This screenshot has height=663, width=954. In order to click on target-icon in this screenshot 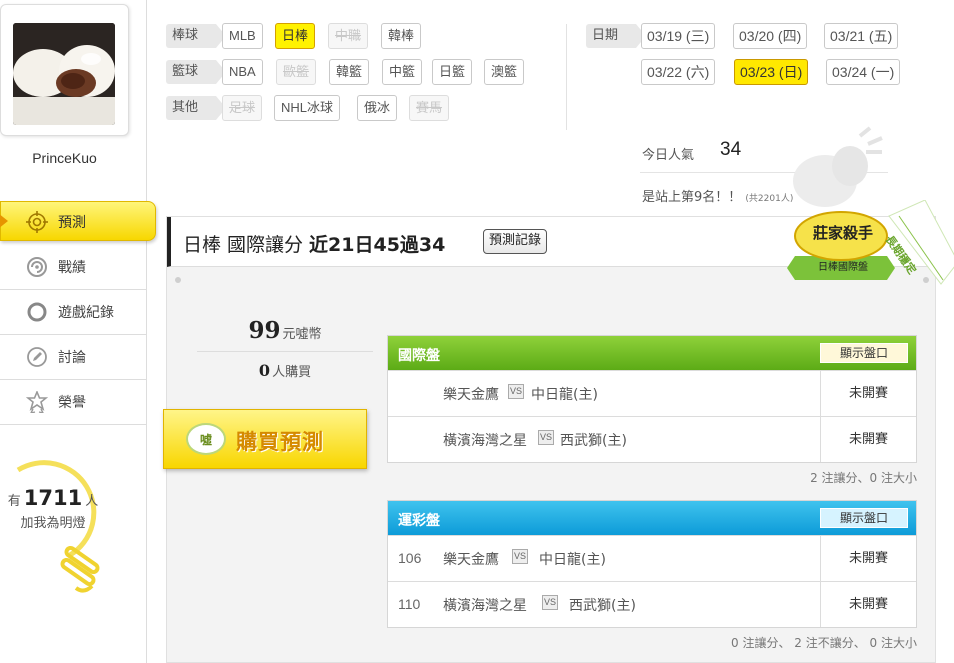, I will do `click(37, 222)`.